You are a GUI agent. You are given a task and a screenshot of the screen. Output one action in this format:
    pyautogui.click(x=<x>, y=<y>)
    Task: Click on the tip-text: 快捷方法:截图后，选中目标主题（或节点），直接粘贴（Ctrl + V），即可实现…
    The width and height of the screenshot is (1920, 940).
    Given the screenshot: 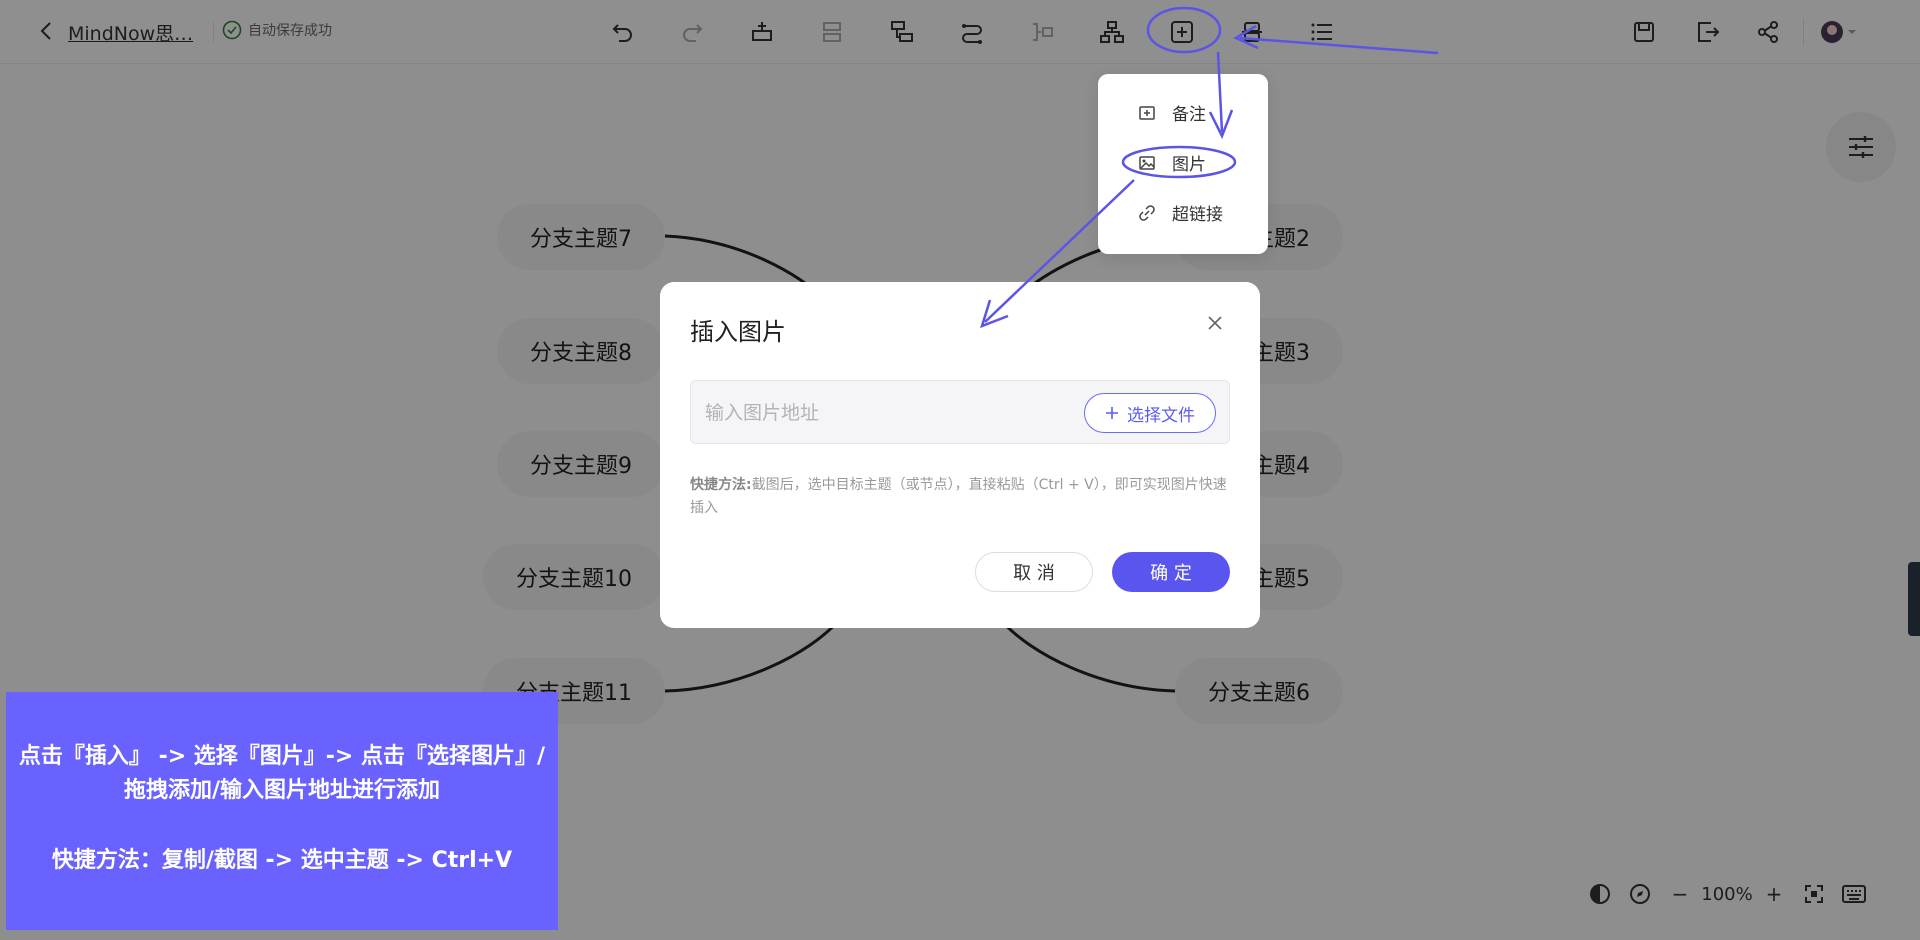 What is the action you would take?
    pyautogui.click(x=958, y=496)
    